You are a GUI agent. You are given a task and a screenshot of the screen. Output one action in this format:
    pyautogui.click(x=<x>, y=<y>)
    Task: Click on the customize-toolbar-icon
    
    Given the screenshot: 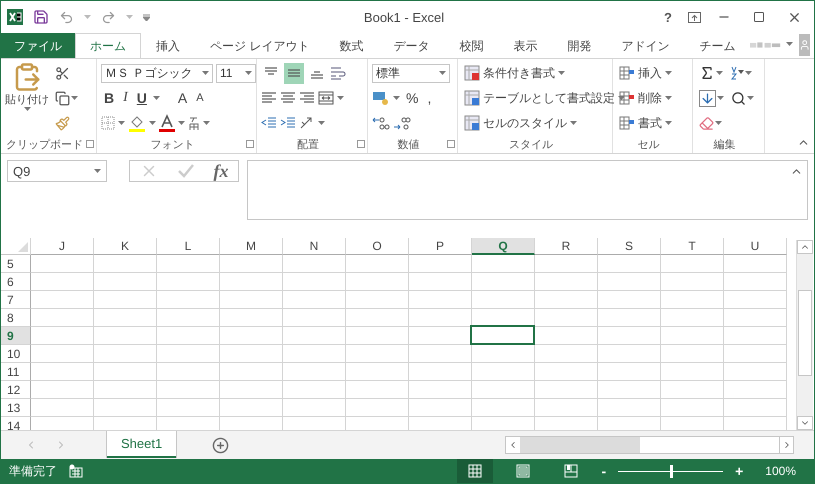 What is the action you would take?
    pyautogui.click(x=146, y=17)
    